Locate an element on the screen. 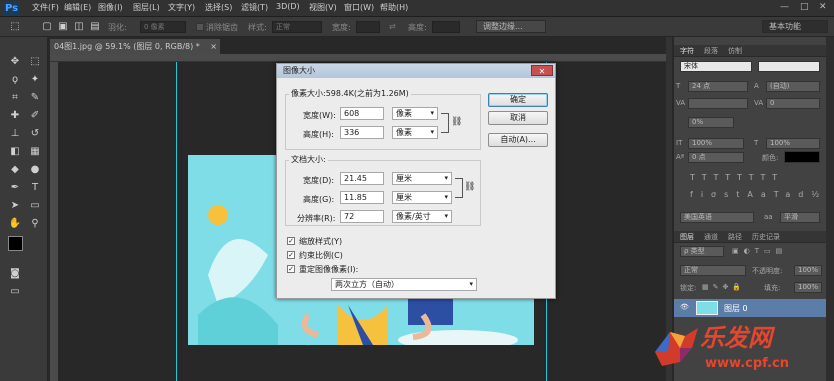 The image size is (834, 381). vertical-scale-input: 100% is located at coordinates (716, 143).